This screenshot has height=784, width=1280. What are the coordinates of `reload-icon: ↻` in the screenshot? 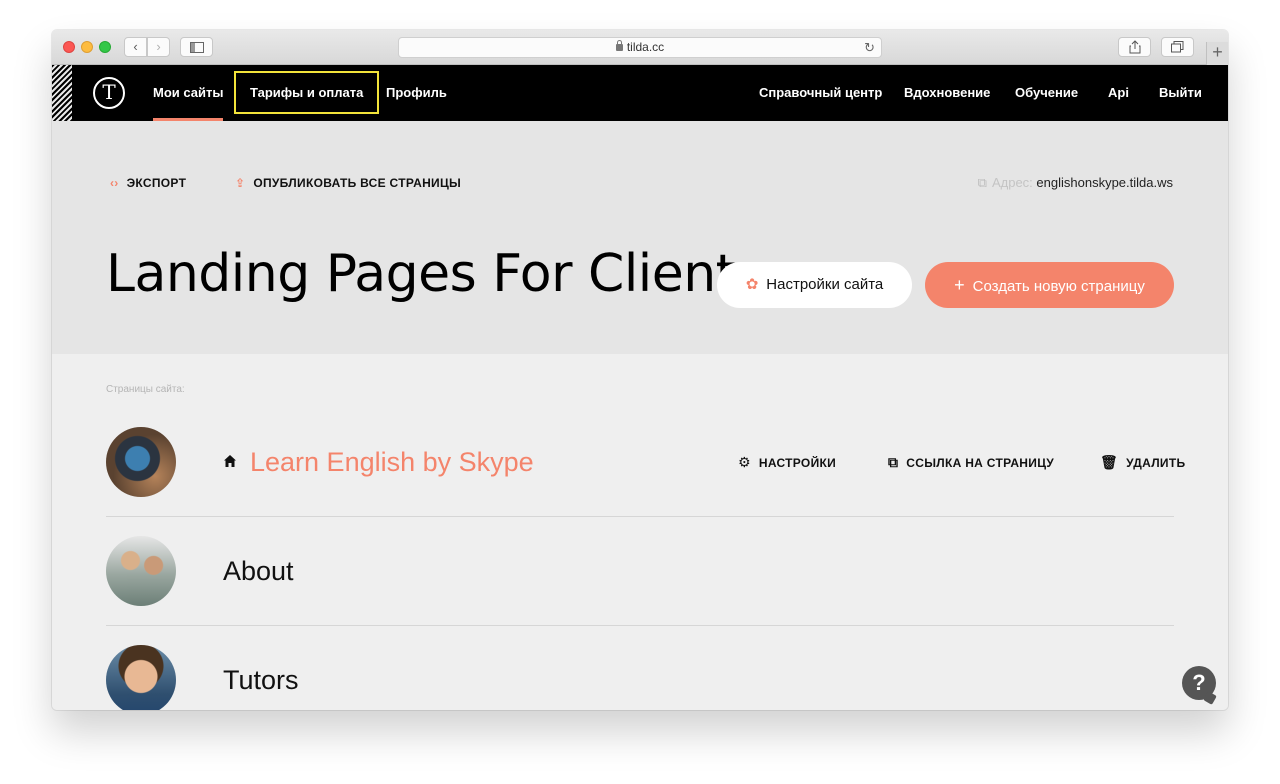 It's located at (869, 47).